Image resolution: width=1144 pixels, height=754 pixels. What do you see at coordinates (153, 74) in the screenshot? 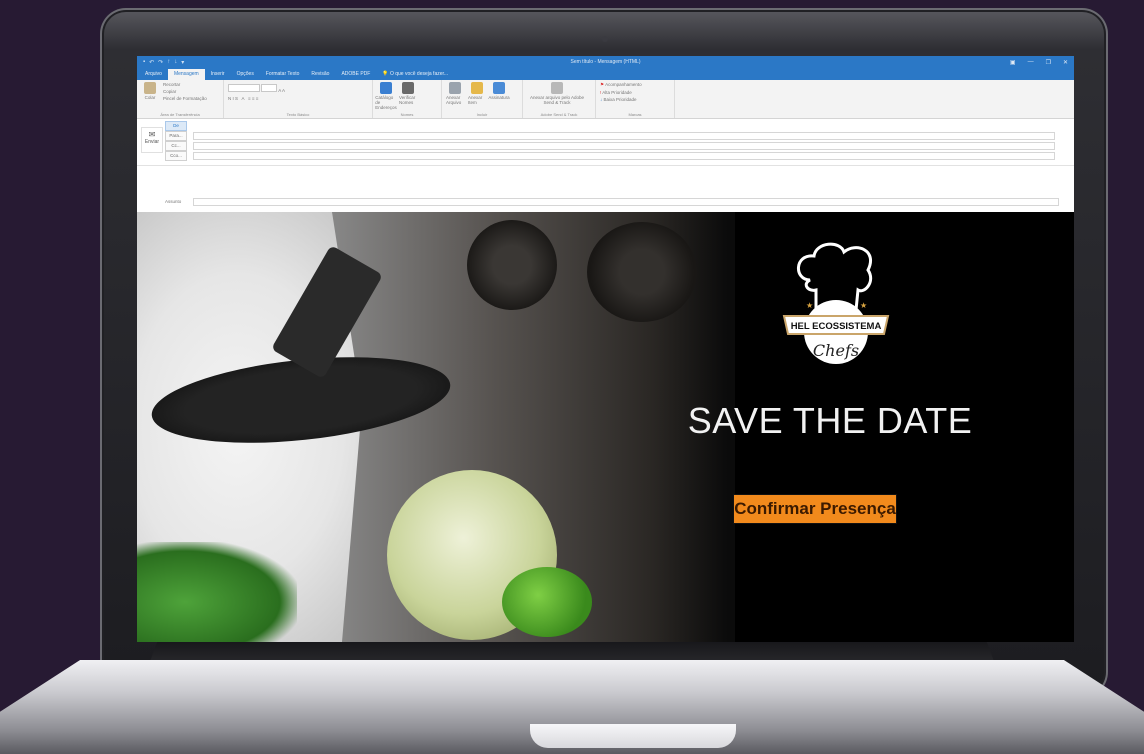
I see `tab-file: Arquivo` at bounding box center [153, 74].